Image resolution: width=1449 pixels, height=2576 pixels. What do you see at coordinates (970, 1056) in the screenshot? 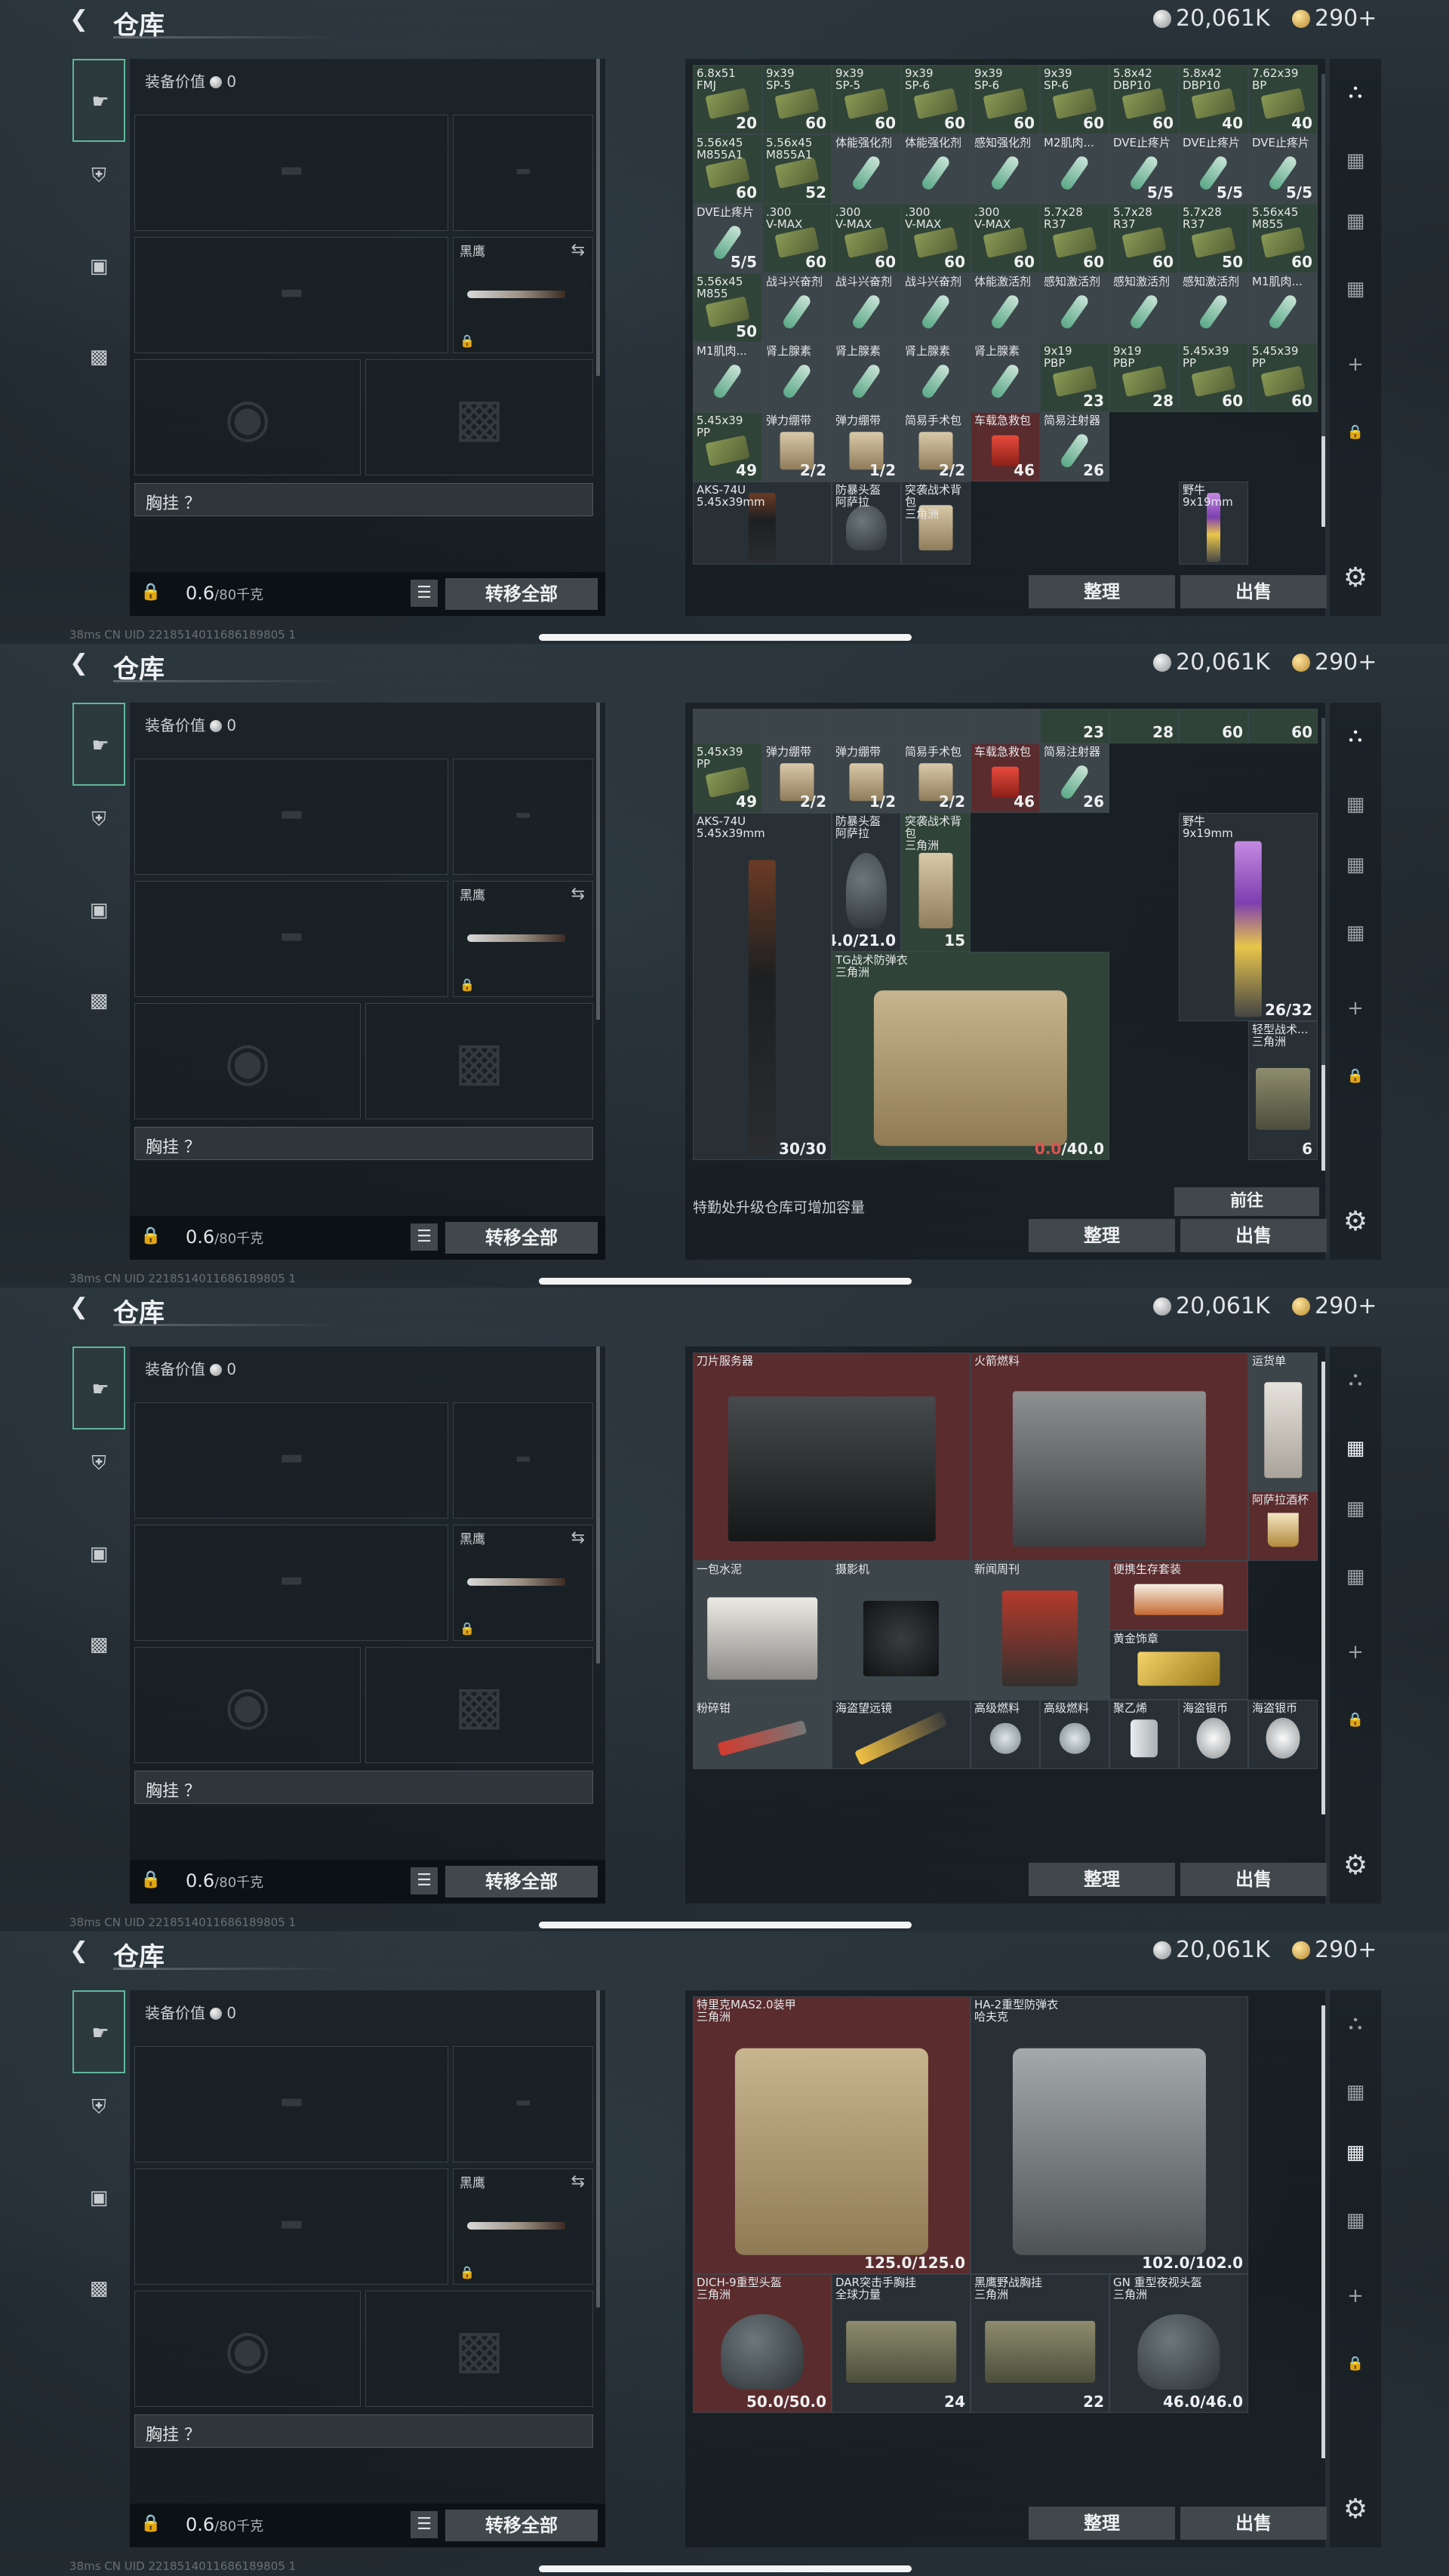
I see `storage-item: TG战术防弹衣 三角洲 0.0/40.0` at bounding box center [970, 1056].